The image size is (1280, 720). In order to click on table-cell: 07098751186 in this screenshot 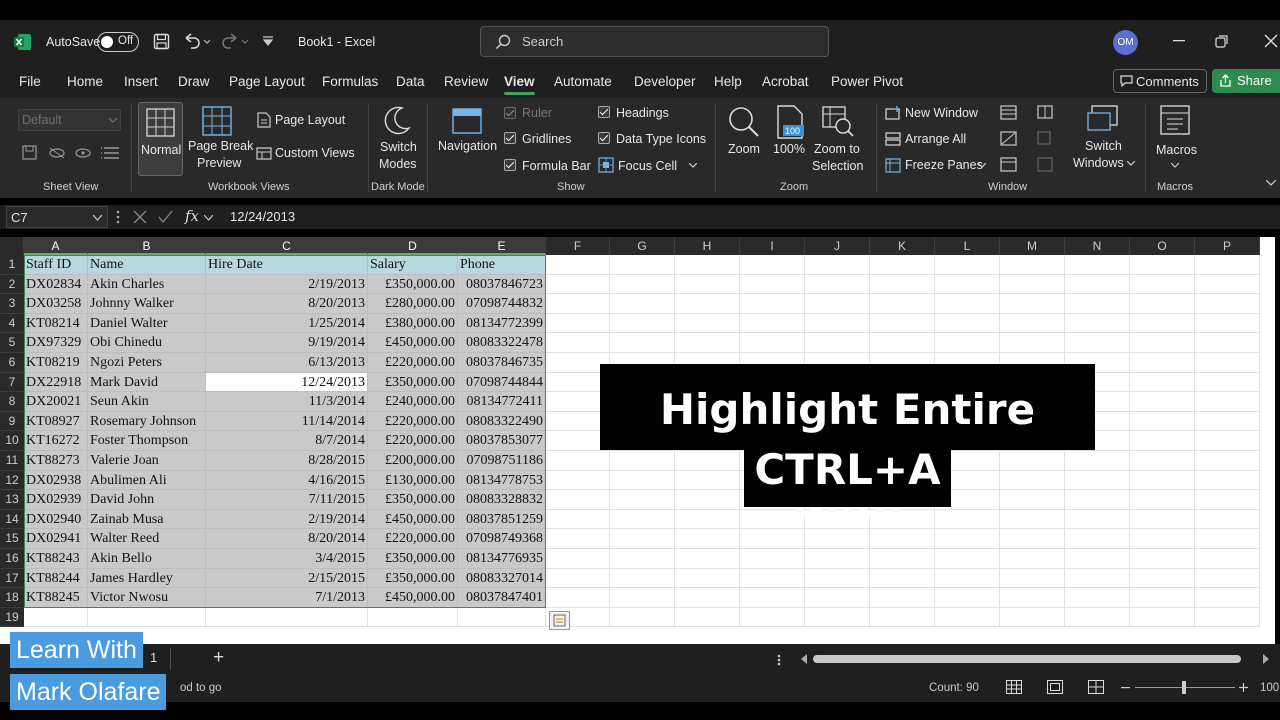, I will do `click(502, 461)`.